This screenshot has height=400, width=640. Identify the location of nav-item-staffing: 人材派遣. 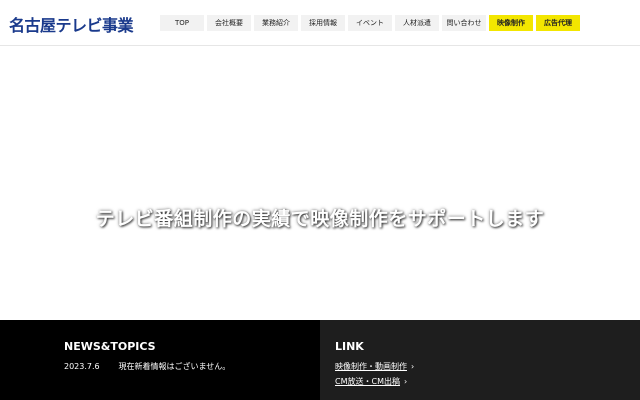
(417, 23).